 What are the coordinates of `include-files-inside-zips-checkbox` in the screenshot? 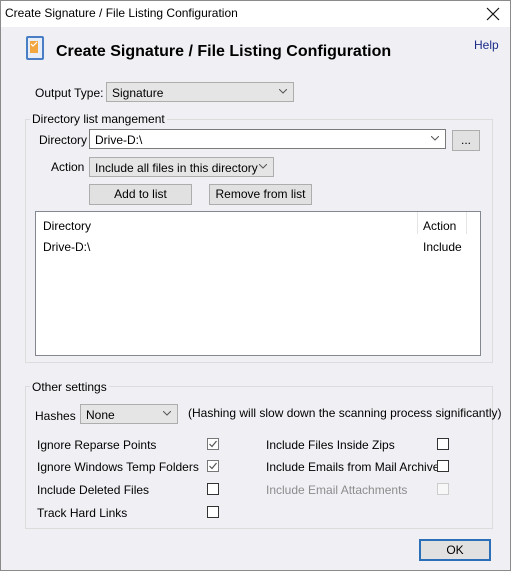 It's located at (443, 444).